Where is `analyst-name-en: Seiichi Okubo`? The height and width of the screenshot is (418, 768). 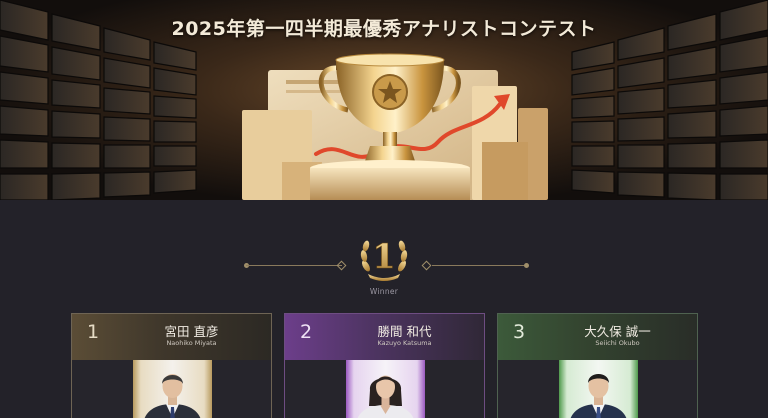 analyst-name-en: Seiichi Okubo is located at coordinates (617, 343).